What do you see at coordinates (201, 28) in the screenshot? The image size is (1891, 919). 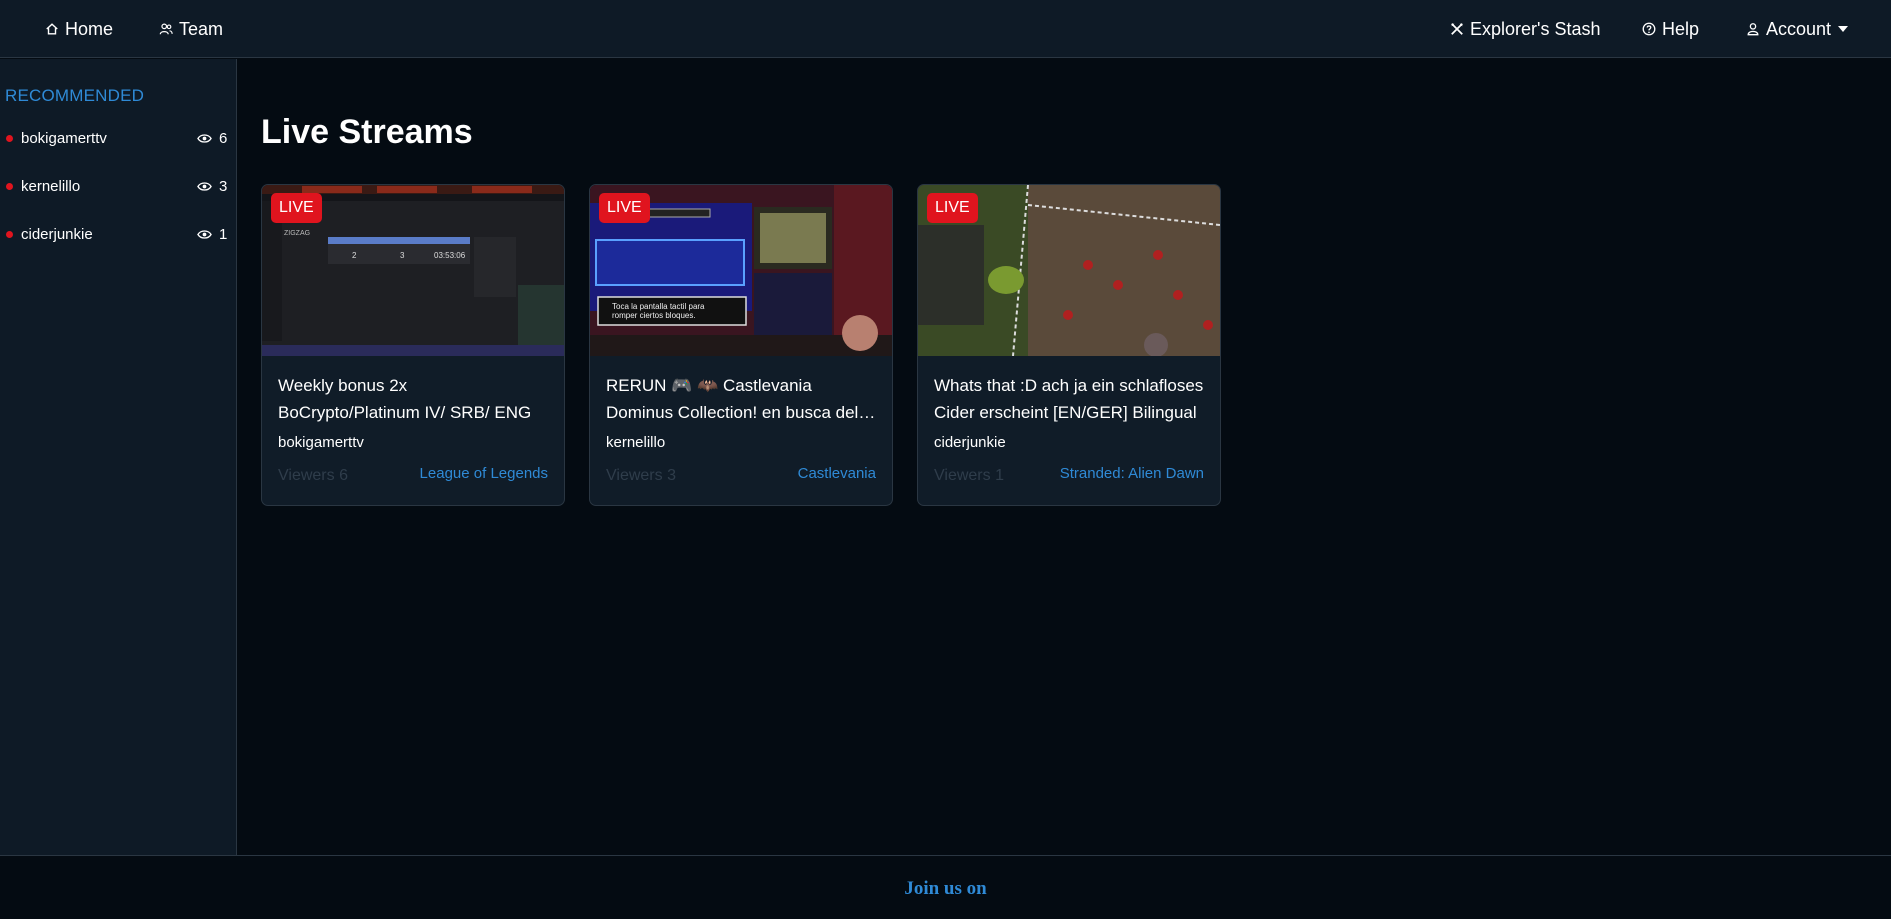 I see `nav-team-label: Team` at bounding box center [201, 28].